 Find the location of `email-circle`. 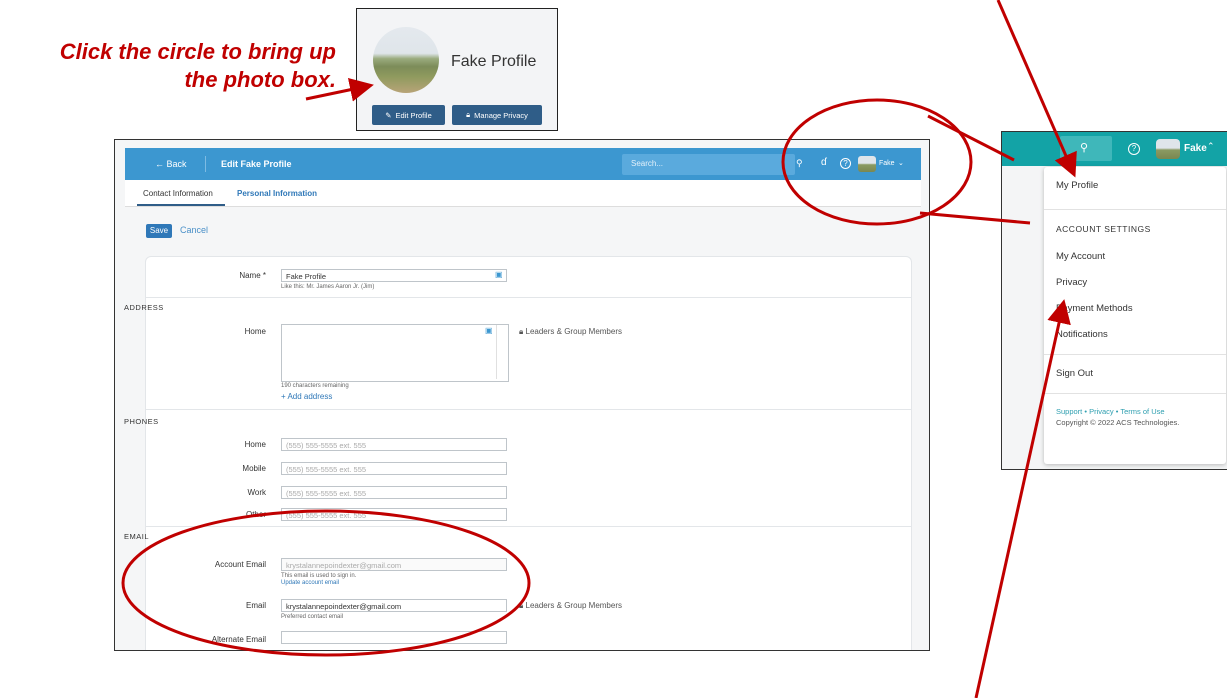

email-circle is located at coordinates (326, 583).